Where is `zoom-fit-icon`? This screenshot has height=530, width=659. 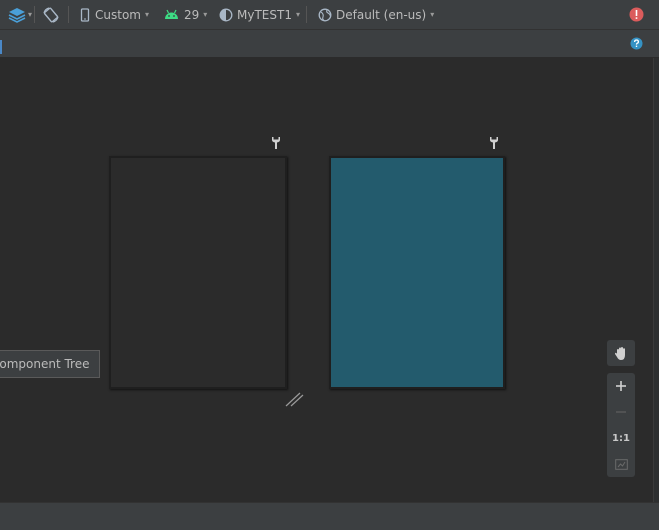 zoom-fit-icon is located at coordinates (621, 464).